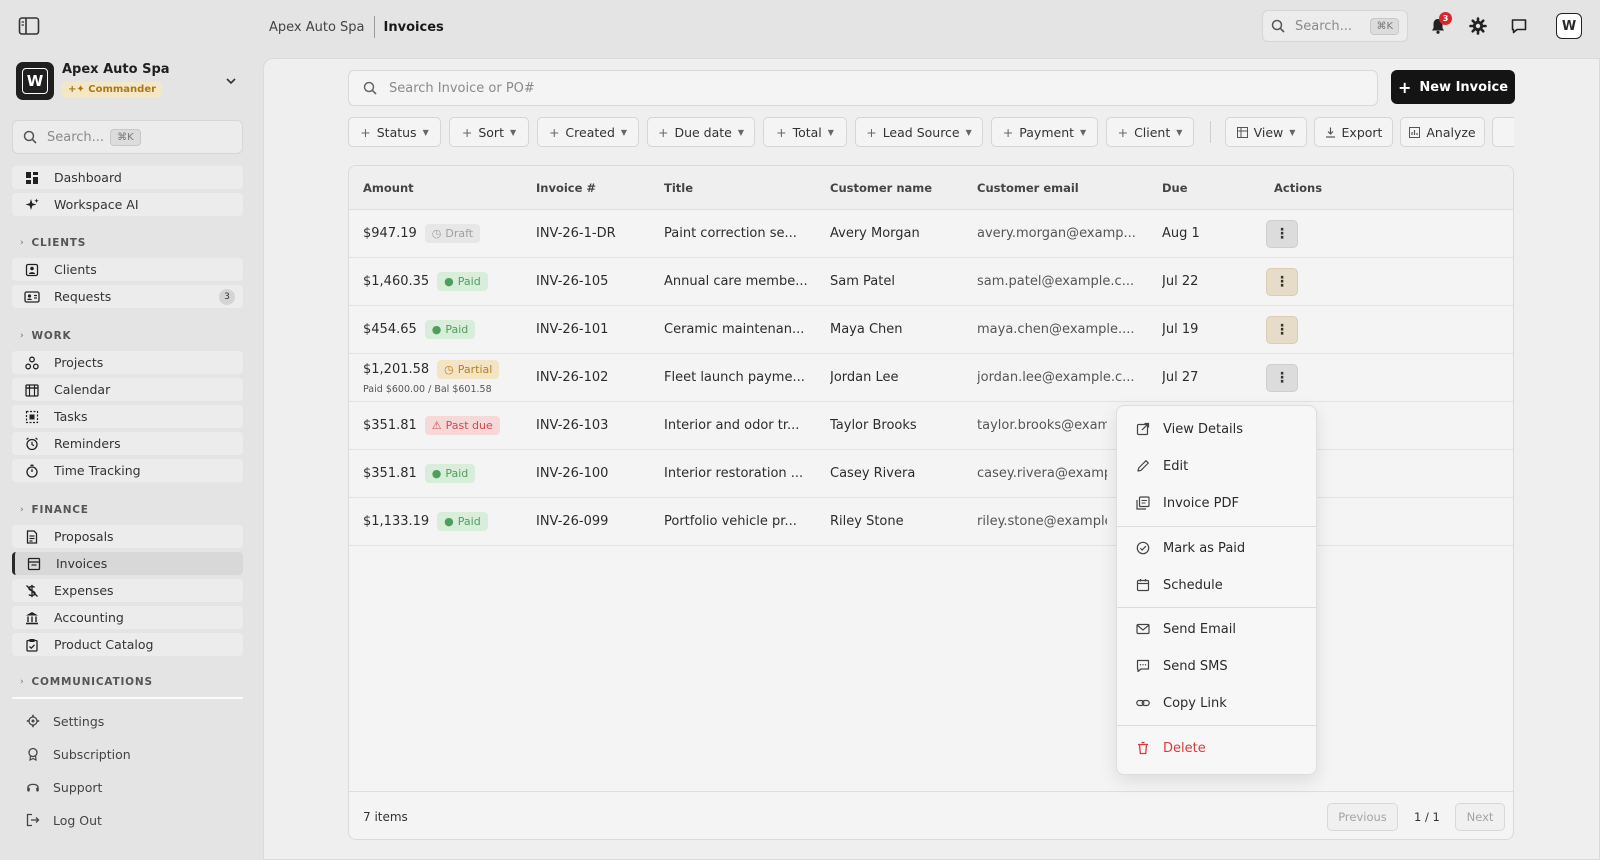  What do you see at coordinates (881, 188) in the screenshot?
I see `column-customer-name: Customer name` at bounding box center [881, 188].